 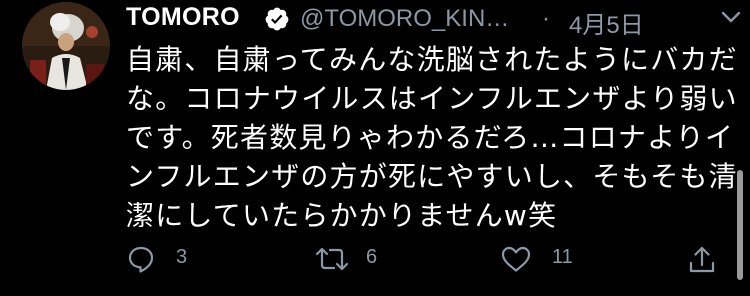 What do you see at coordinates (606, 22) in the screenshot?
I see `tweet-date: 4月5日` at bounding box center [606, 22].